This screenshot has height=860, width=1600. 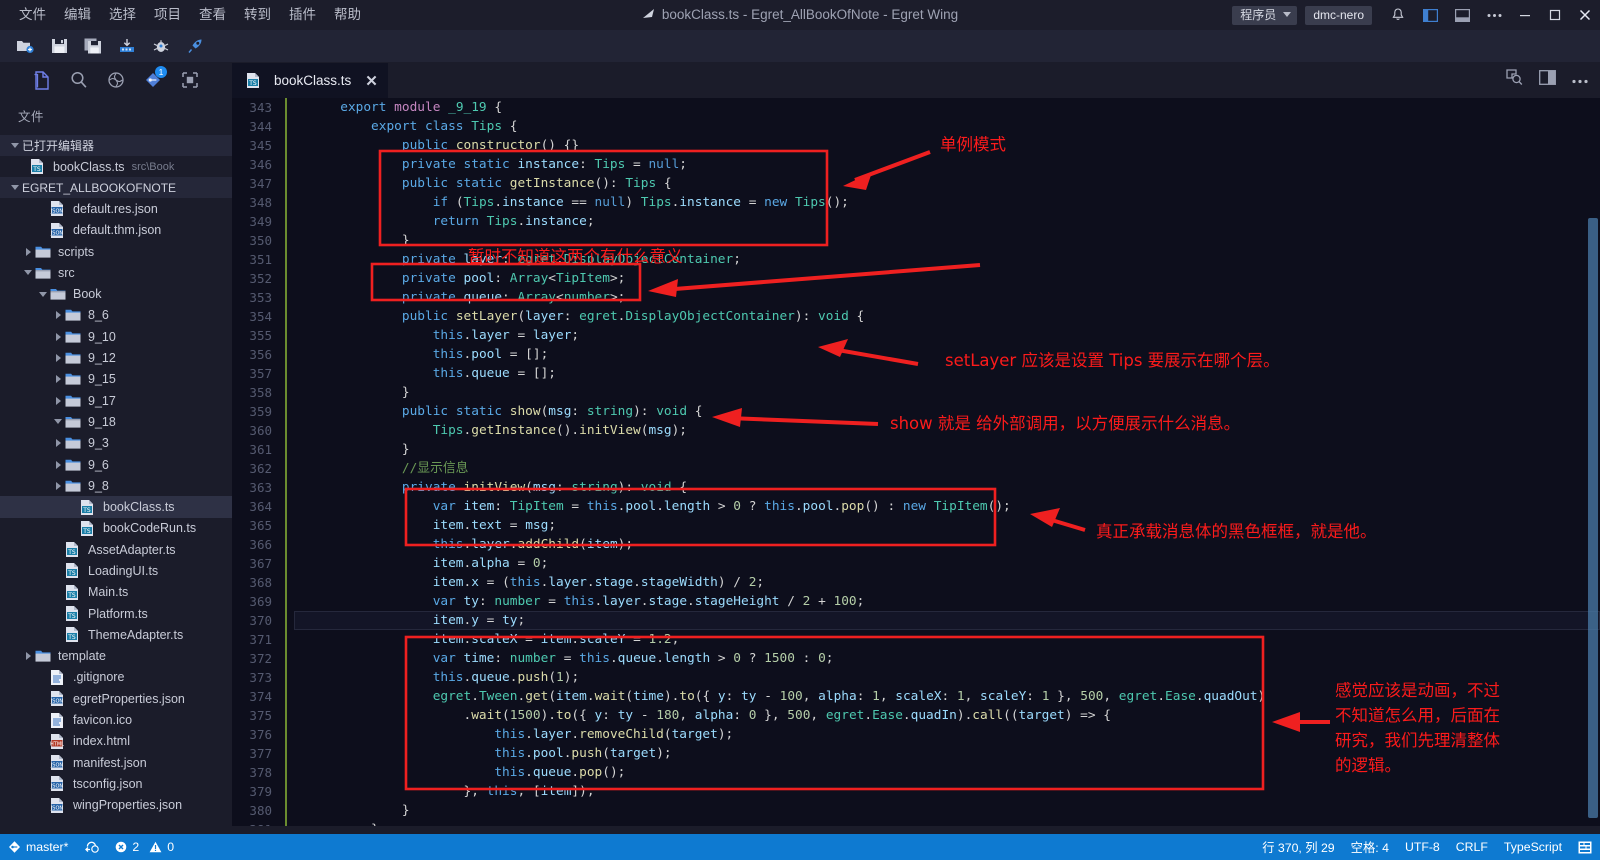 What do you see at coordinates (1593, 518) in the screenshot?
I see `scrollbar-thumb` at bounding box center [1593, 518].